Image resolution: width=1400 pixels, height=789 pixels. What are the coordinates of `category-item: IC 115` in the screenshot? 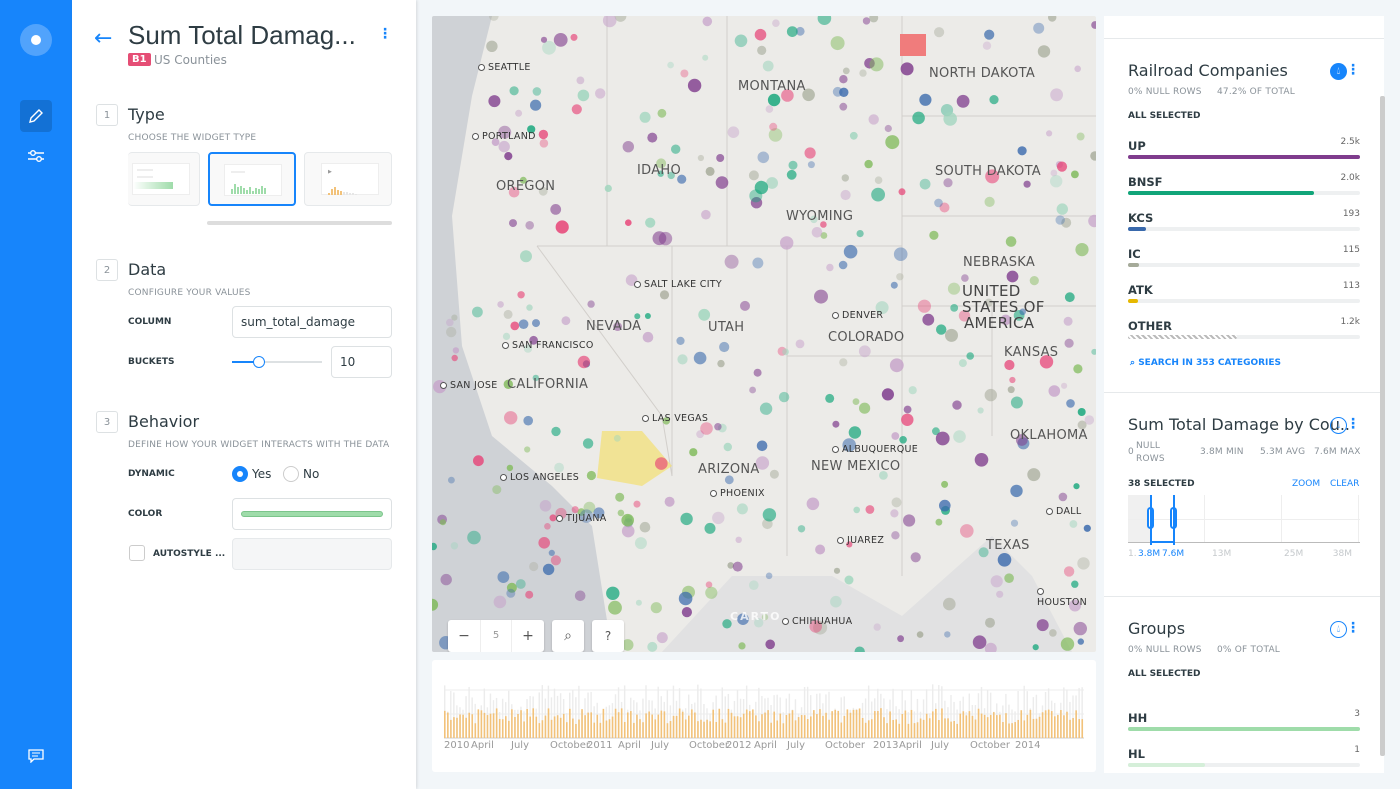 It's located at (1244, 258).